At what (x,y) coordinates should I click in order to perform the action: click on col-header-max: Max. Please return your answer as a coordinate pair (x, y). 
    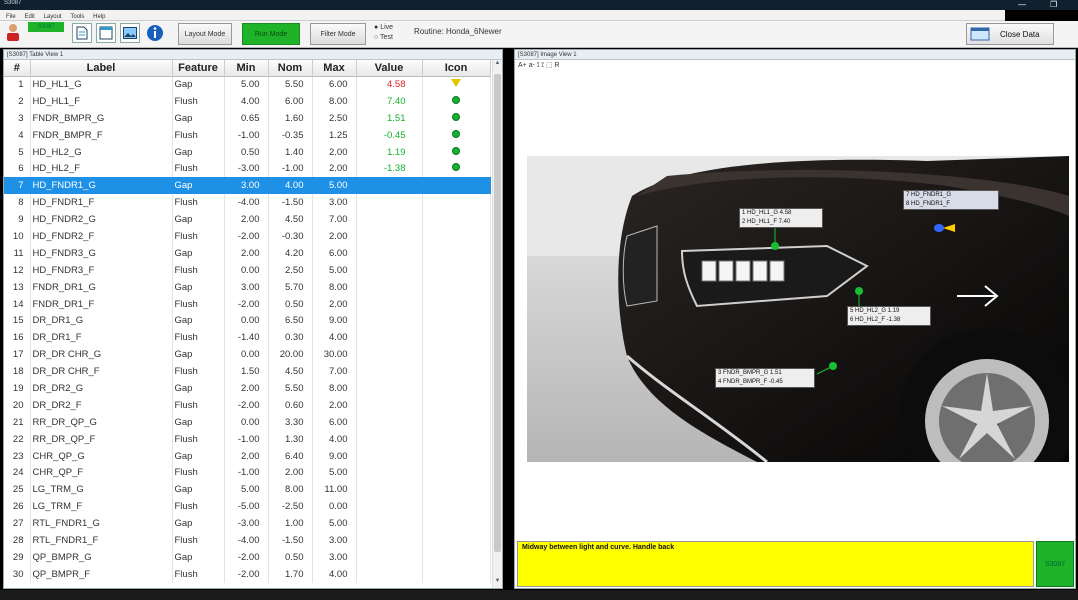
    Looking at the image, I should click on (334, 68).